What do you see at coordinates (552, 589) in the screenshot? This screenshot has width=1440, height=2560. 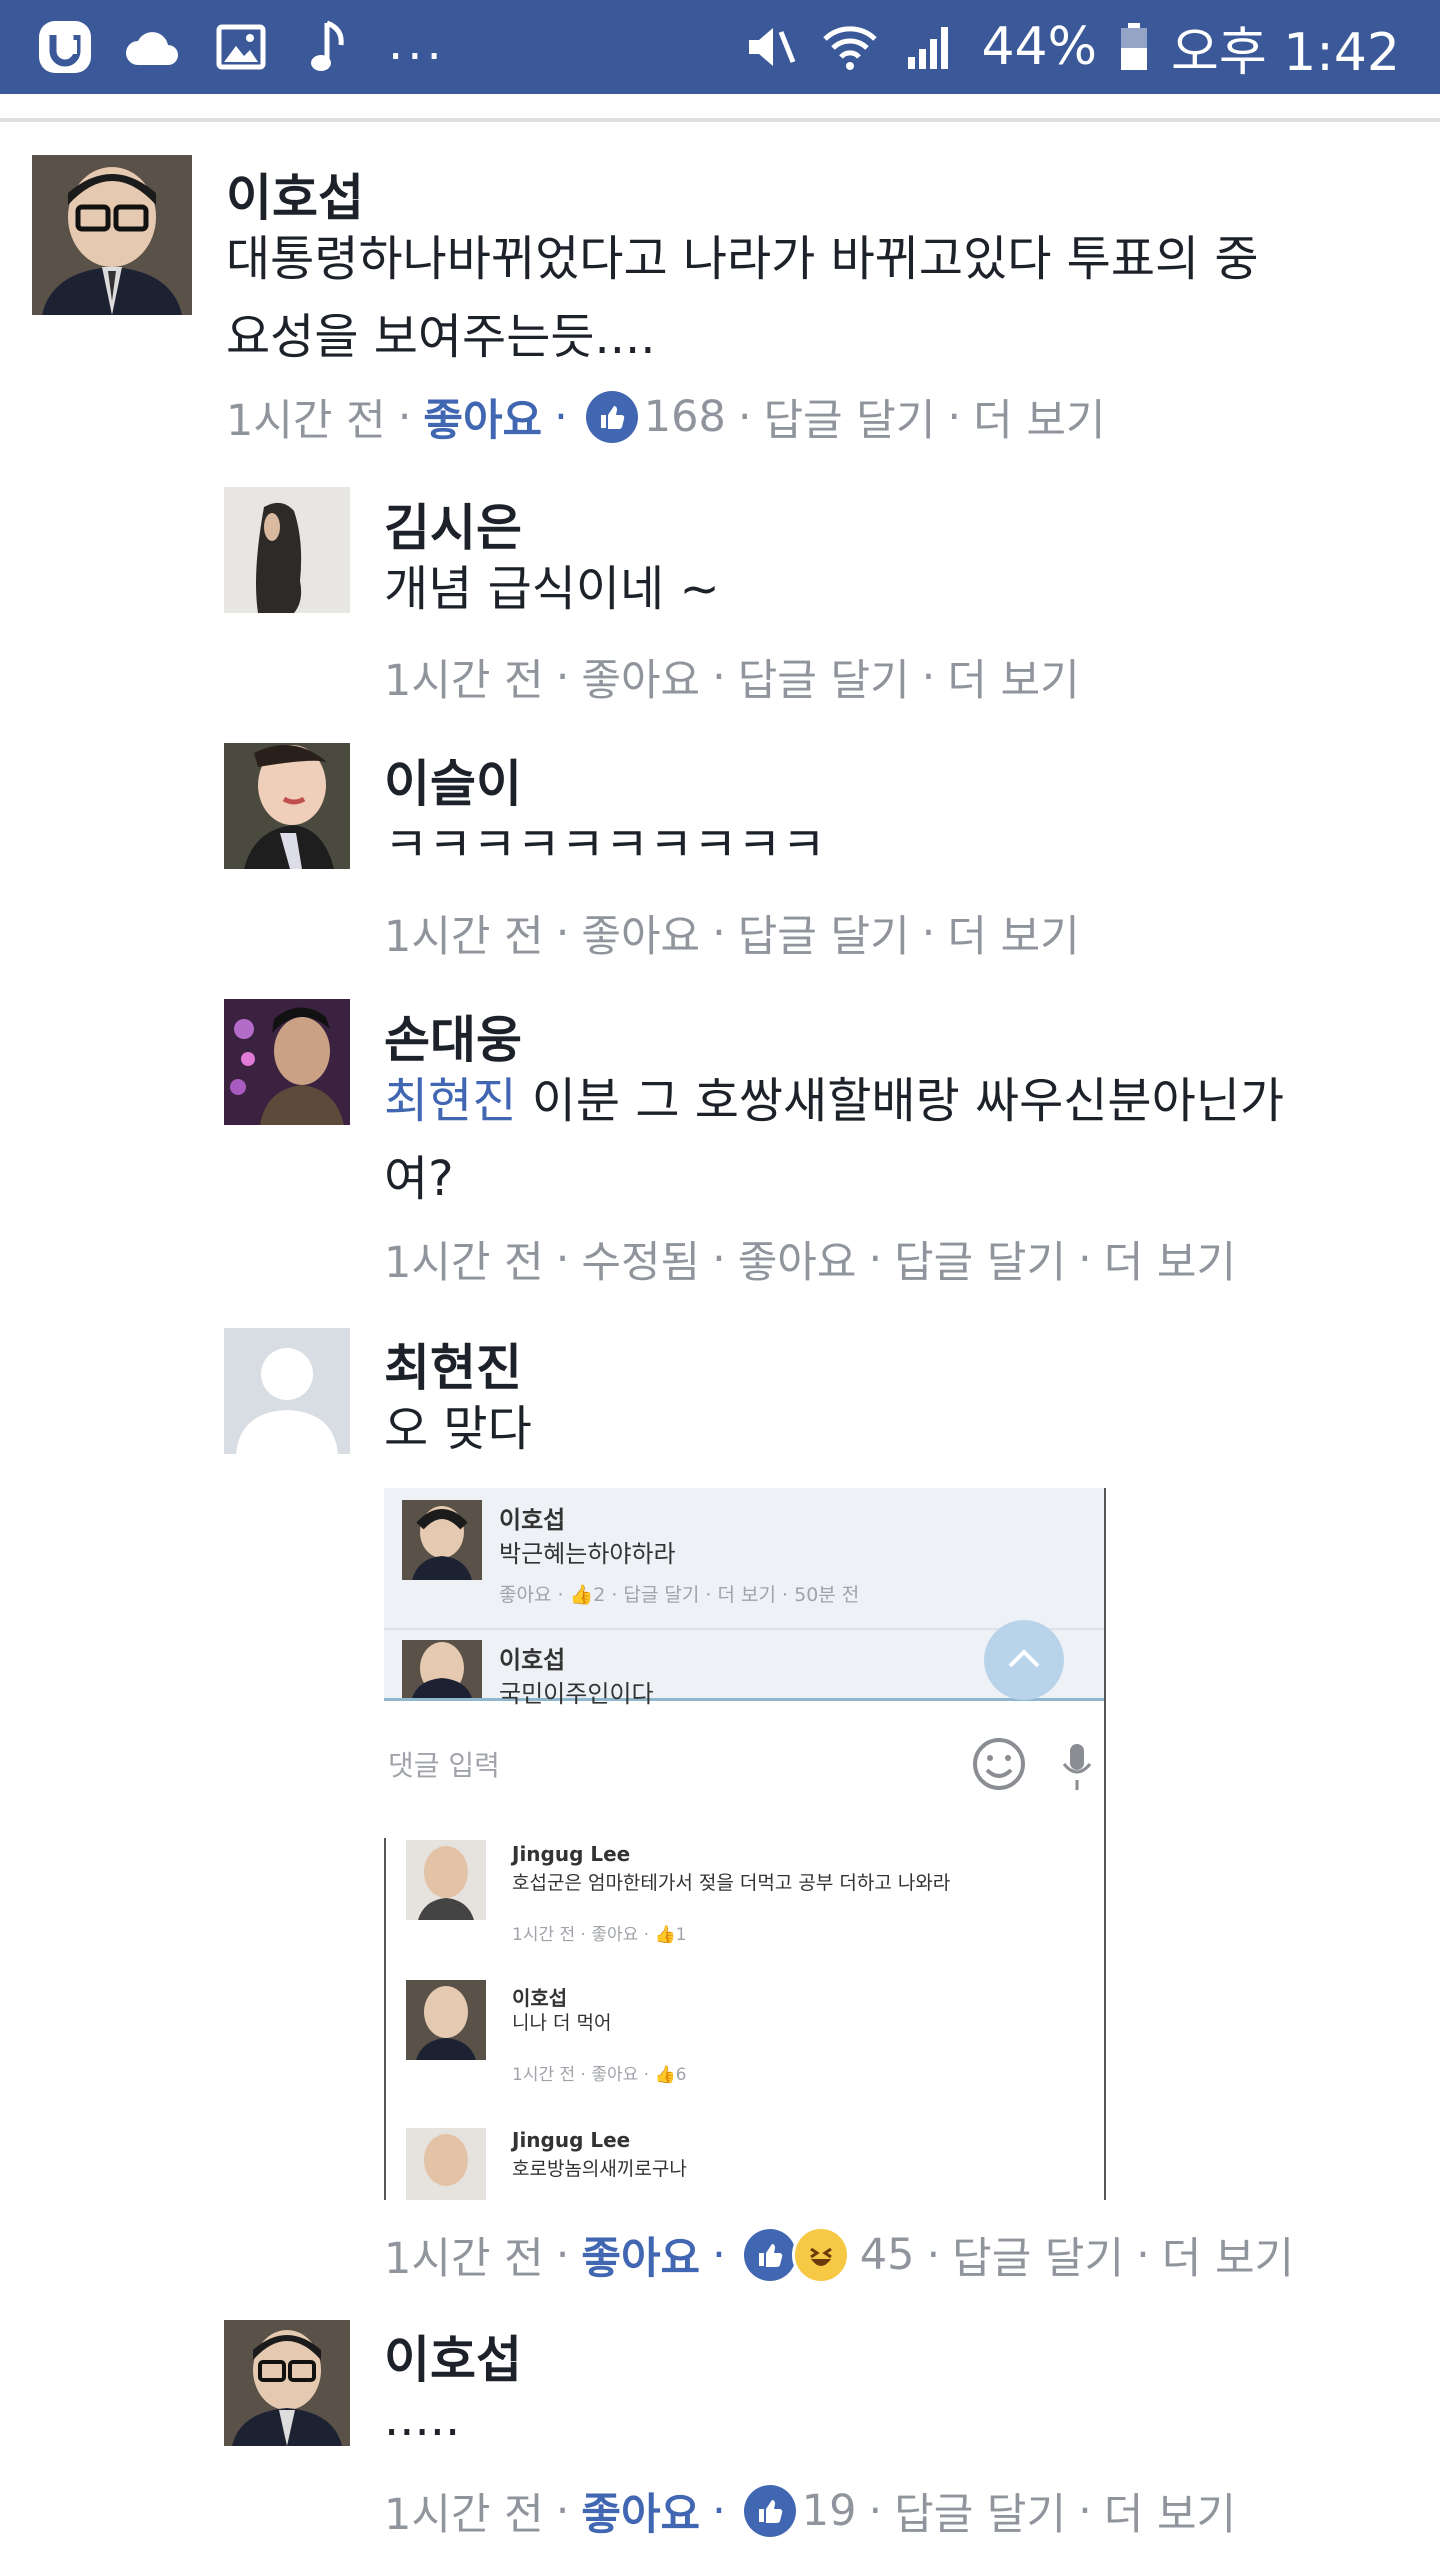 I see `comment-text: 개념 급식이네 ~` at bounding box center [552, 589].